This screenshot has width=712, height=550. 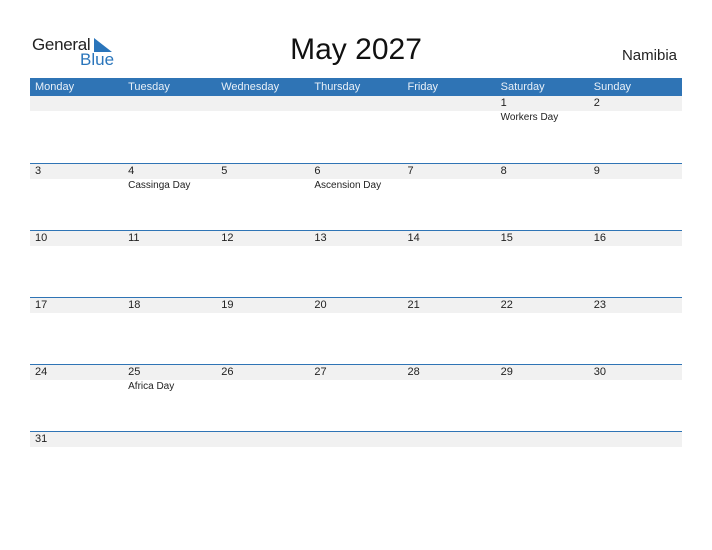 I want to click on day-number: 7, so click(x=410, y=171).